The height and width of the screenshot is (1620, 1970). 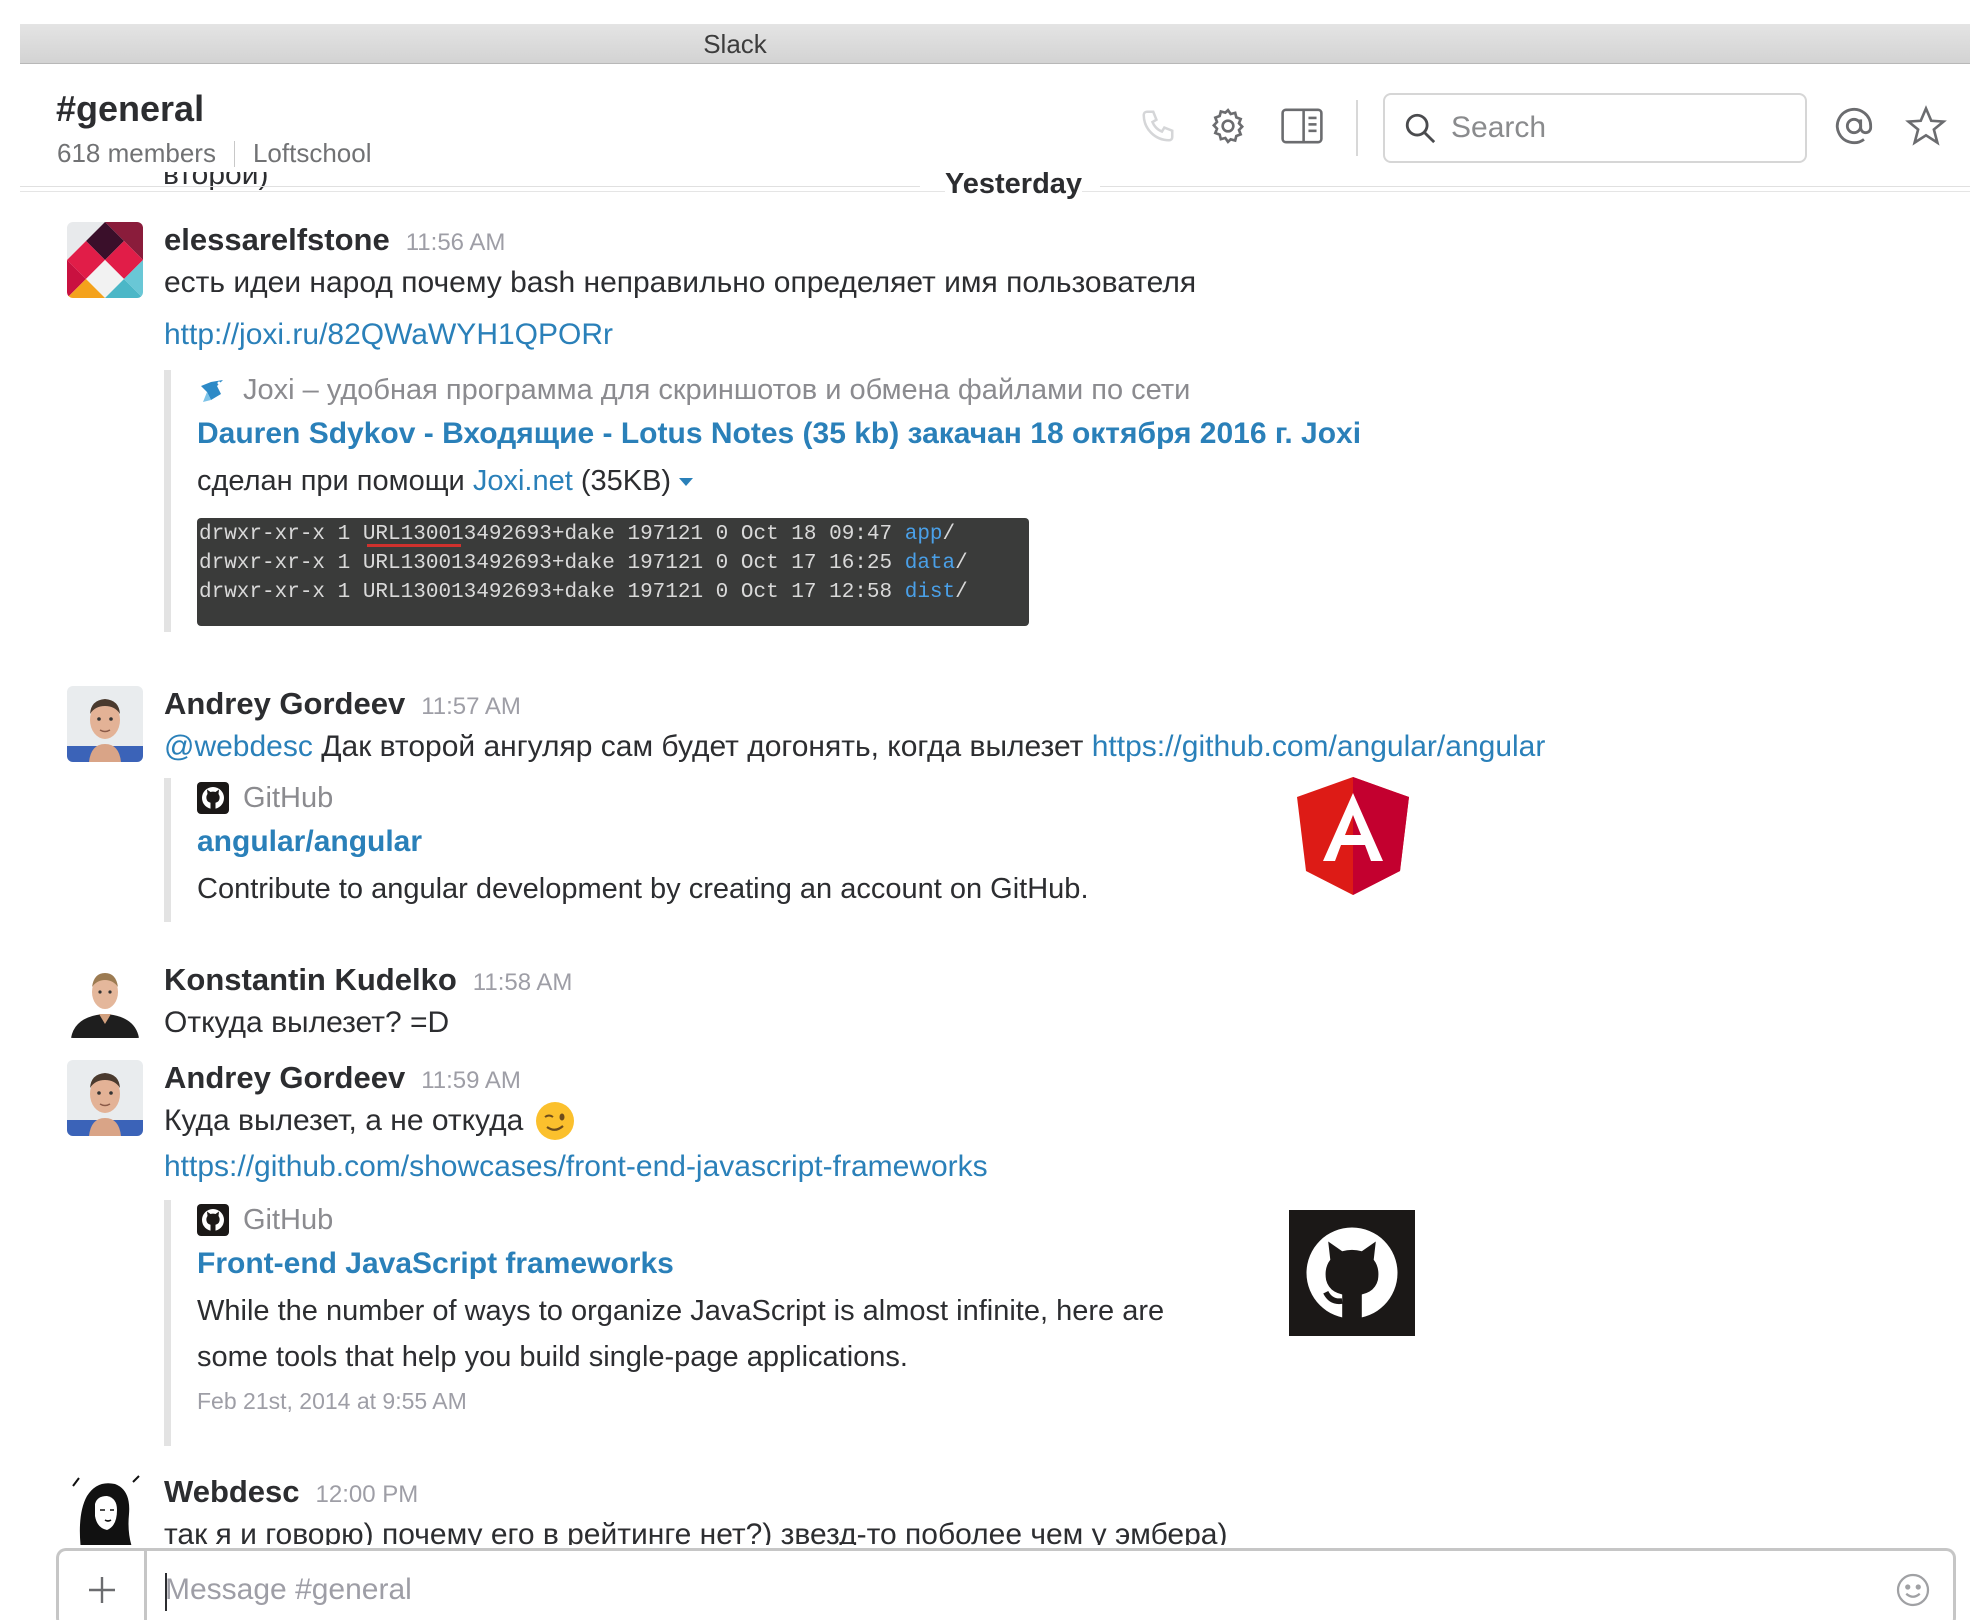 I want to click on channel-name: #general, so click(x=130, y=109).